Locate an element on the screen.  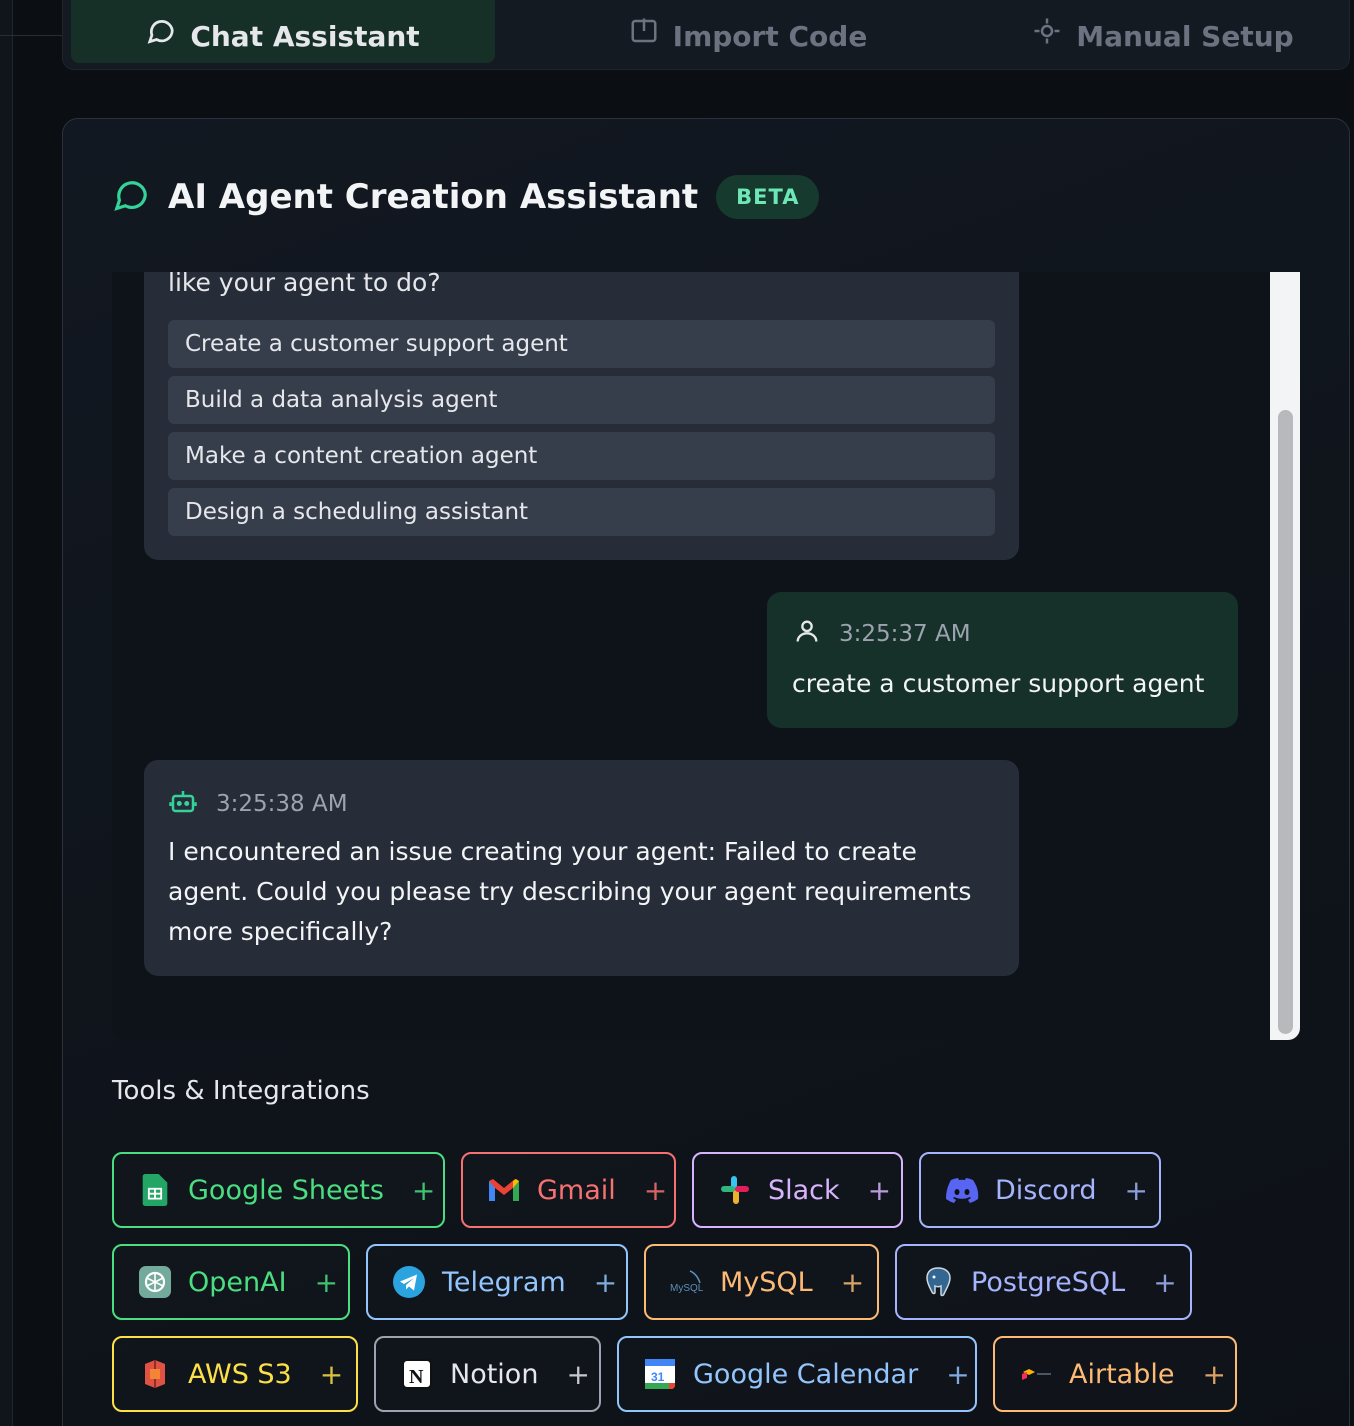
tab-manual-setup: Manual Setup is located at coordinates (1163, 31).